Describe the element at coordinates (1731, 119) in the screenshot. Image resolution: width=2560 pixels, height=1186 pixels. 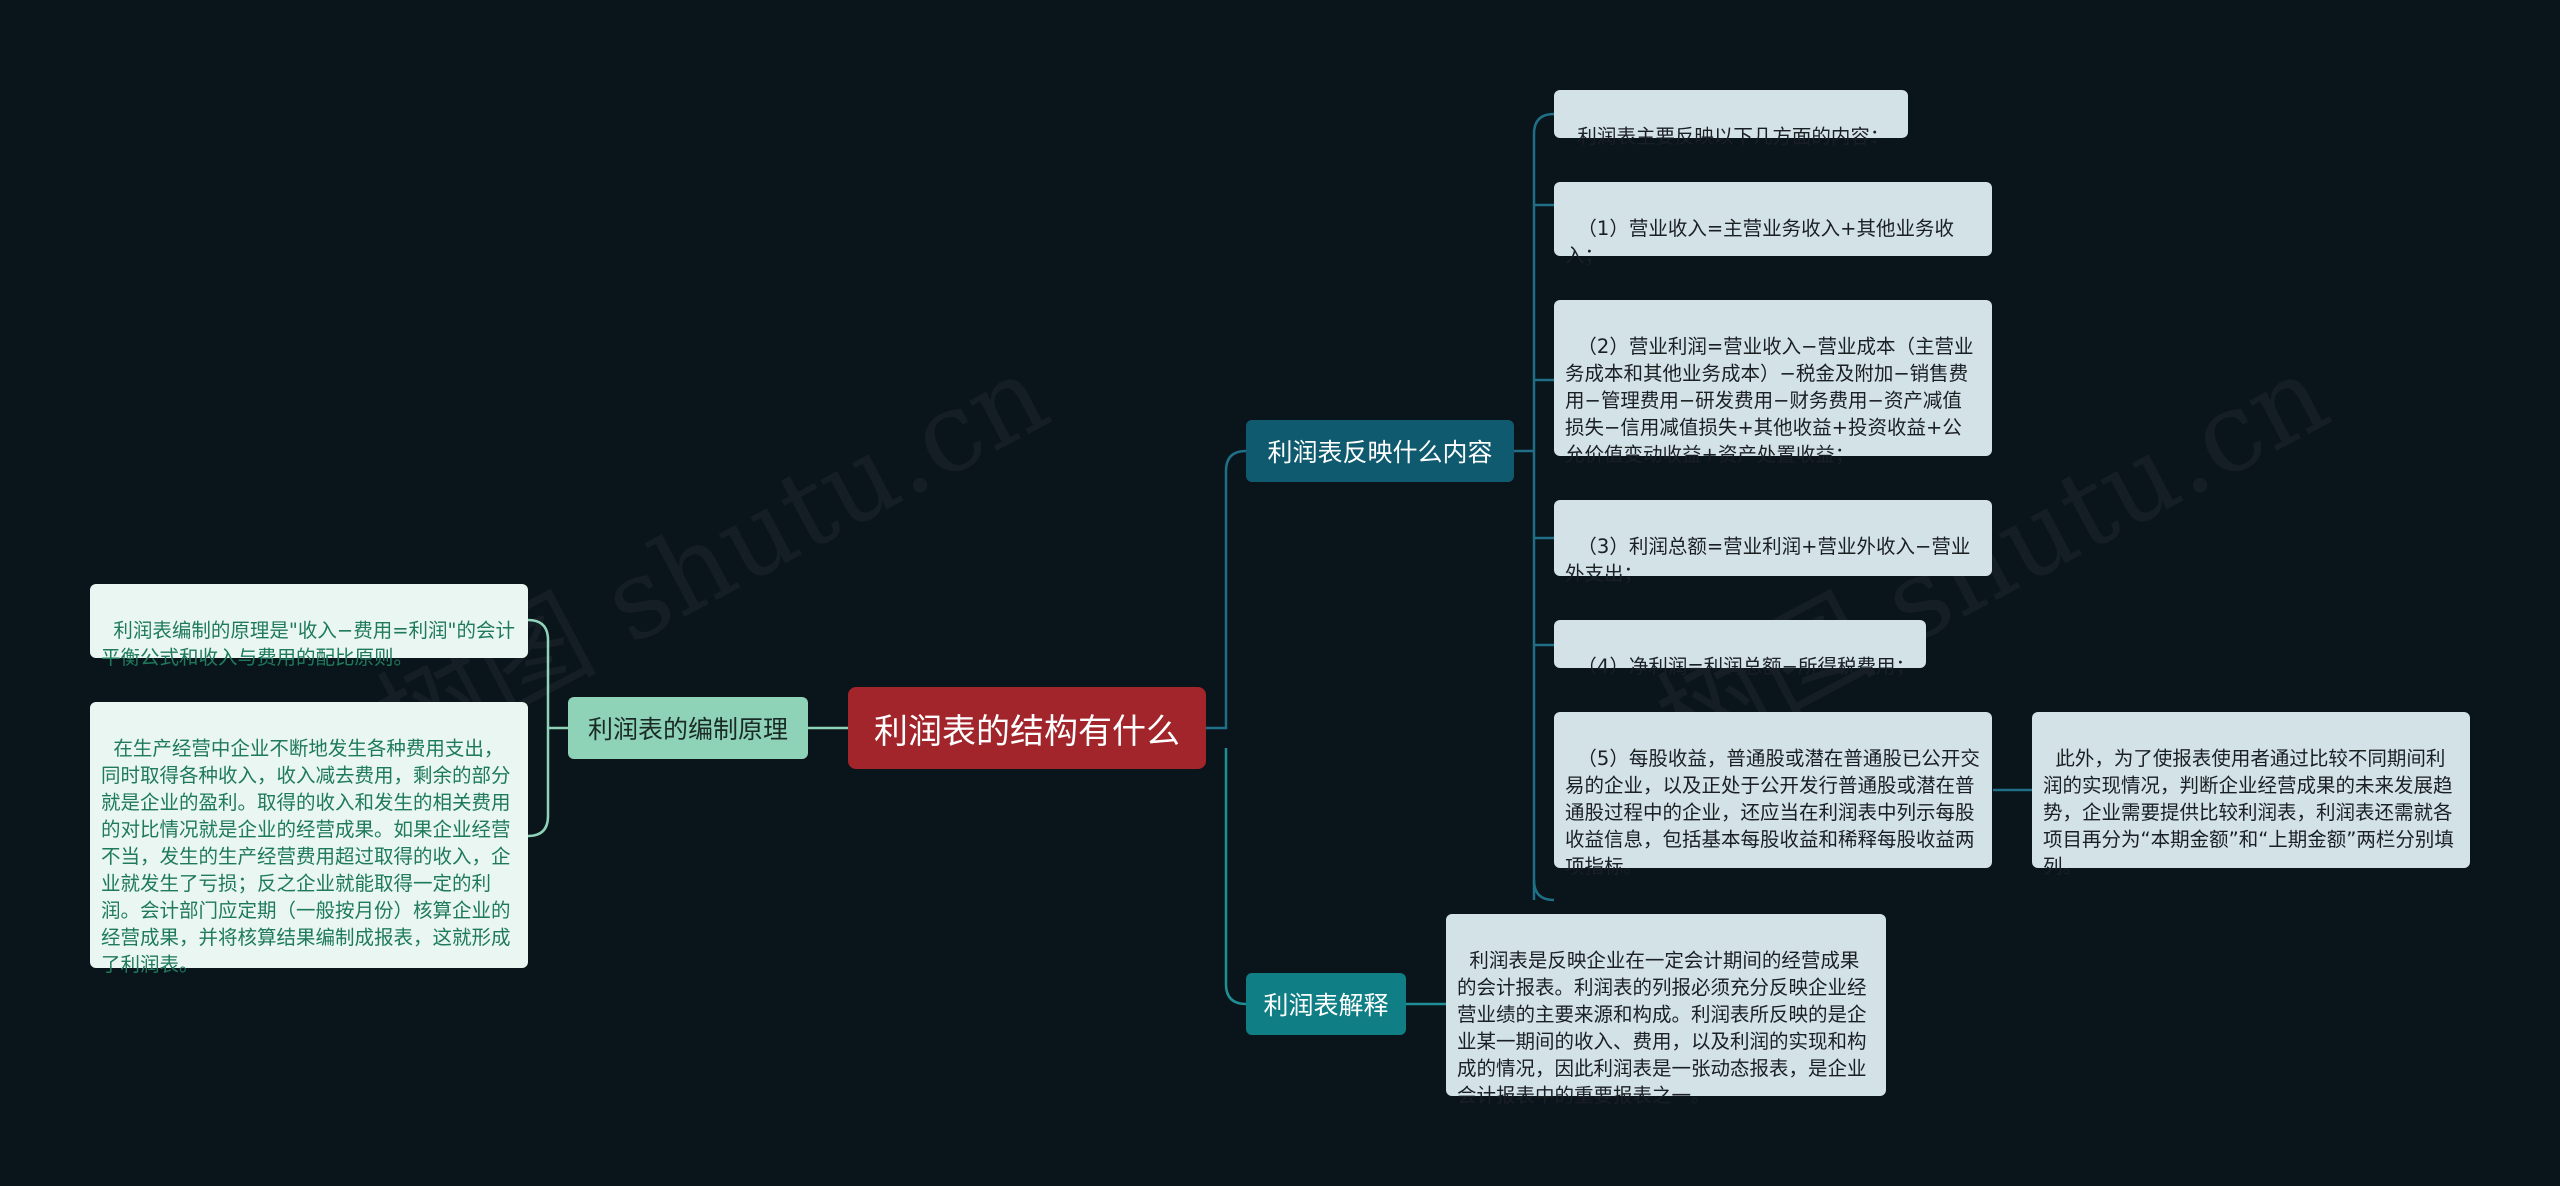
I see `content-item-intro: 利润表主要反映以下几方面的内容：` at that location.